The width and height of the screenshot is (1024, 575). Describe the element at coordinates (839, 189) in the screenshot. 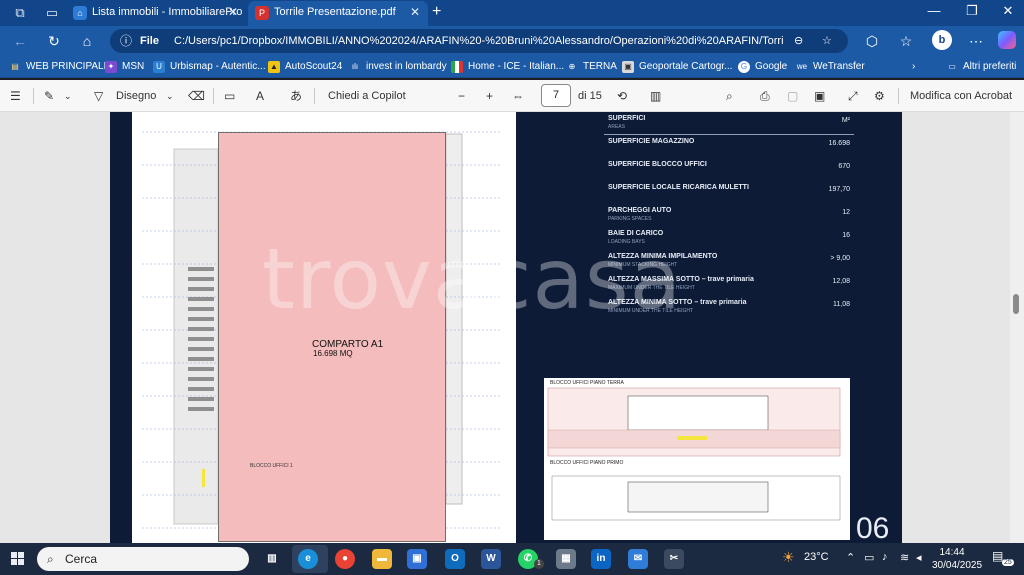

I see `spec-value: 197,70` at that location.